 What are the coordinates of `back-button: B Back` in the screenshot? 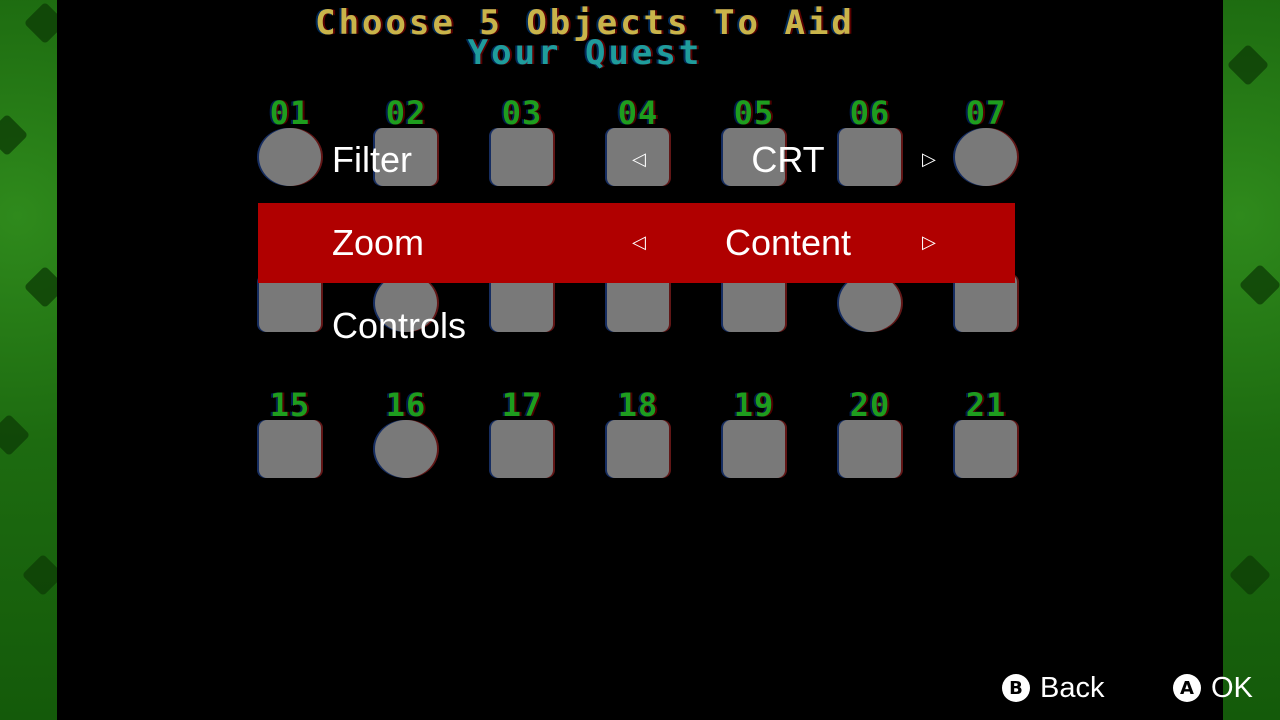 It's located at (1053, 688).